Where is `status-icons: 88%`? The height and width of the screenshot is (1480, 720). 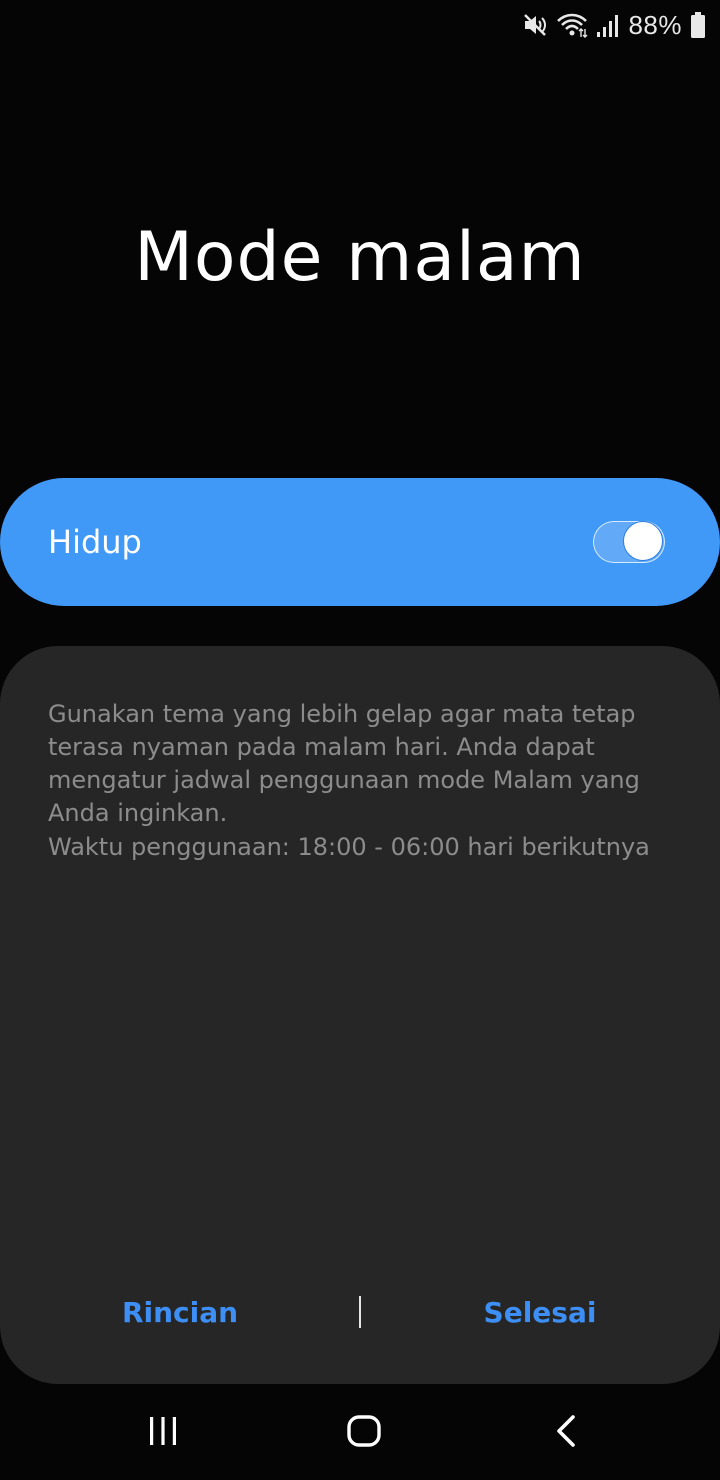
status-icons: 88% is located at coordinates (614, 25).